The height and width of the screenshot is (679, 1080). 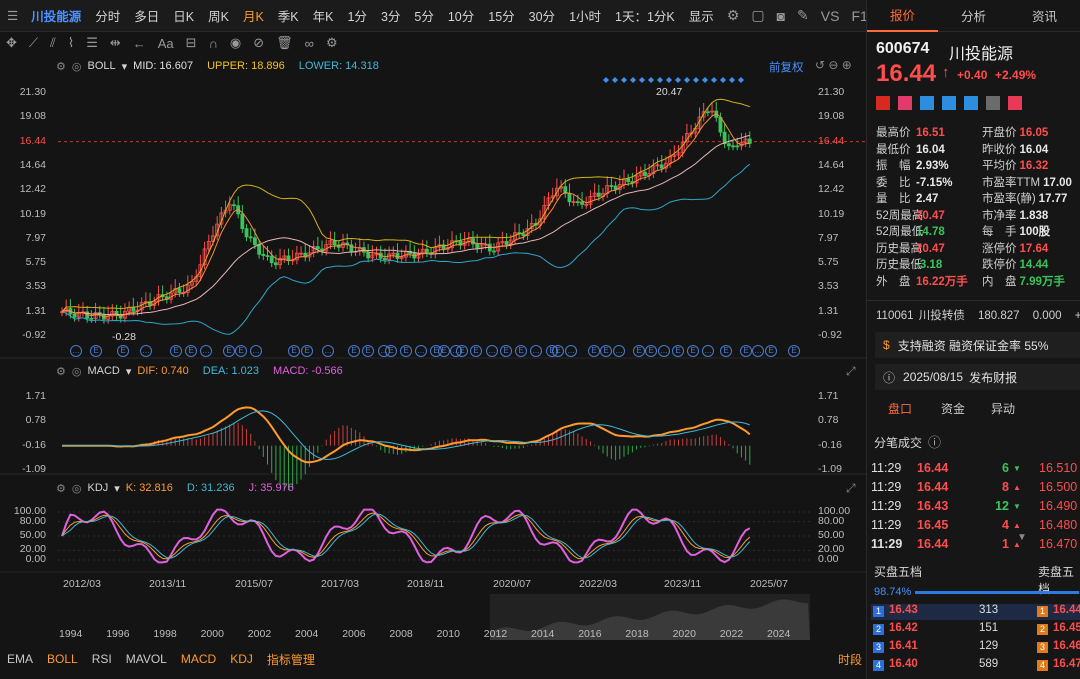 What do you see at coordinates (309, 43) in the screenshot?
I see `link-icon: ∞` at bounding box center [309, 43].